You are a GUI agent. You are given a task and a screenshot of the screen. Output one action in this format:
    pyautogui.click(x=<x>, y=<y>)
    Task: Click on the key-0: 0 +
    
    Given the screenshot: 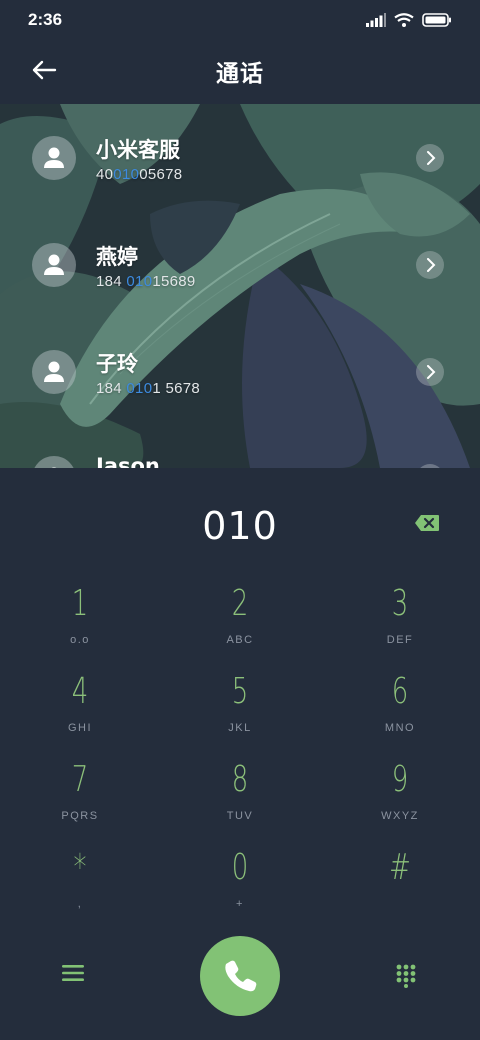 What is the action you would take?
    pyautogui.click(x=240, y=890)
    